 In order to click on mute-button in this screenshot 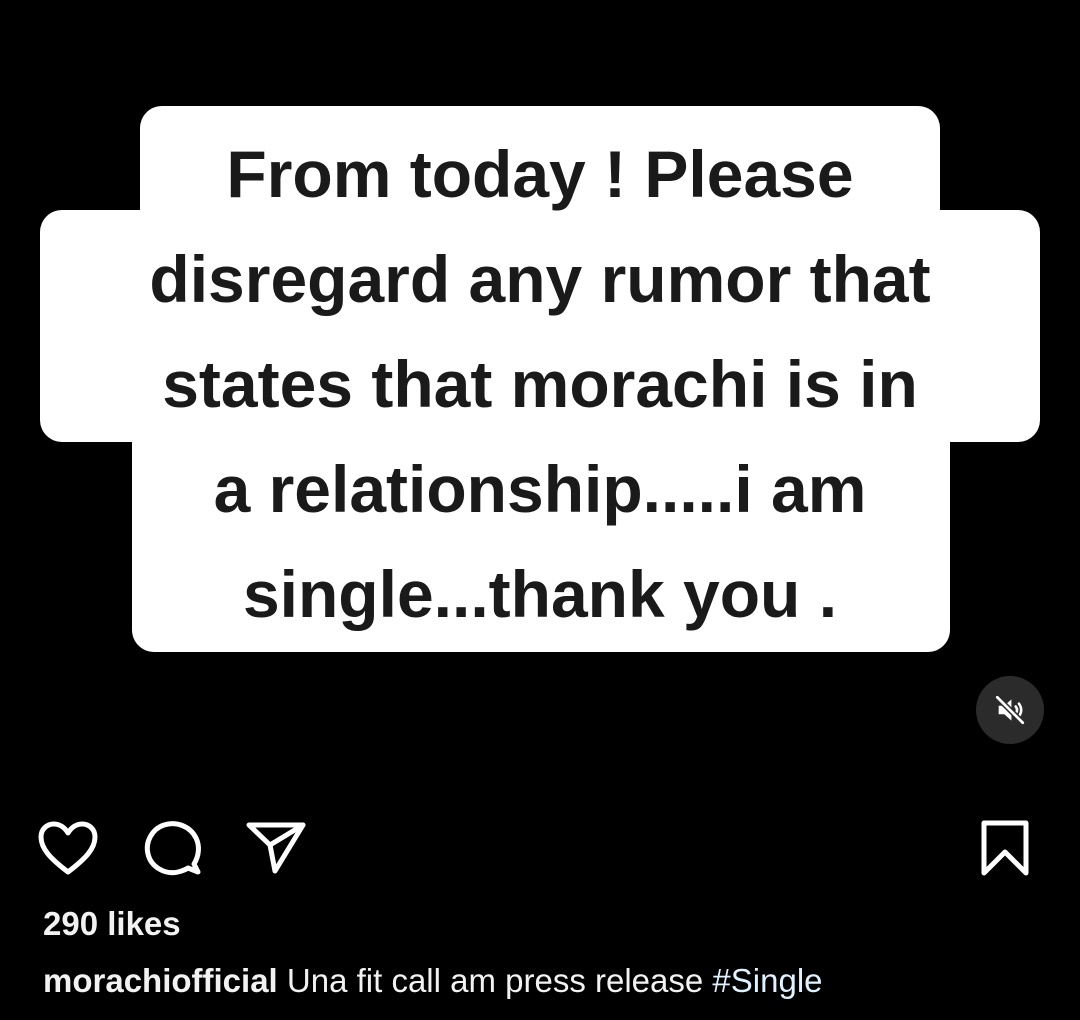, I will do `click(1010, 710)`.